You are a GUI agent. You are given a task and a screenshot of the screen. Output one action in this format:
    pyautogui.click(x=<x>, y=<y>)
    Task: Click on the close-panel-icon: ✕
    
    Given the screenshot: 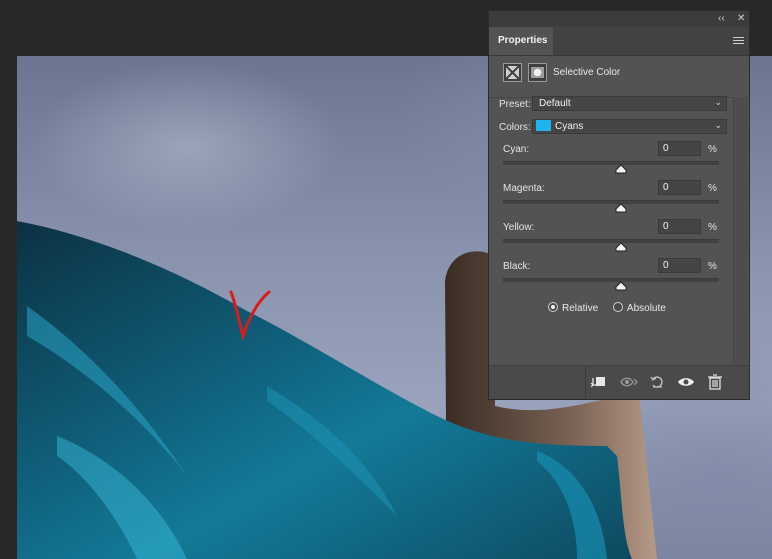 What is the action you would take?
    pyautogui.click(x=741, y=19)
    